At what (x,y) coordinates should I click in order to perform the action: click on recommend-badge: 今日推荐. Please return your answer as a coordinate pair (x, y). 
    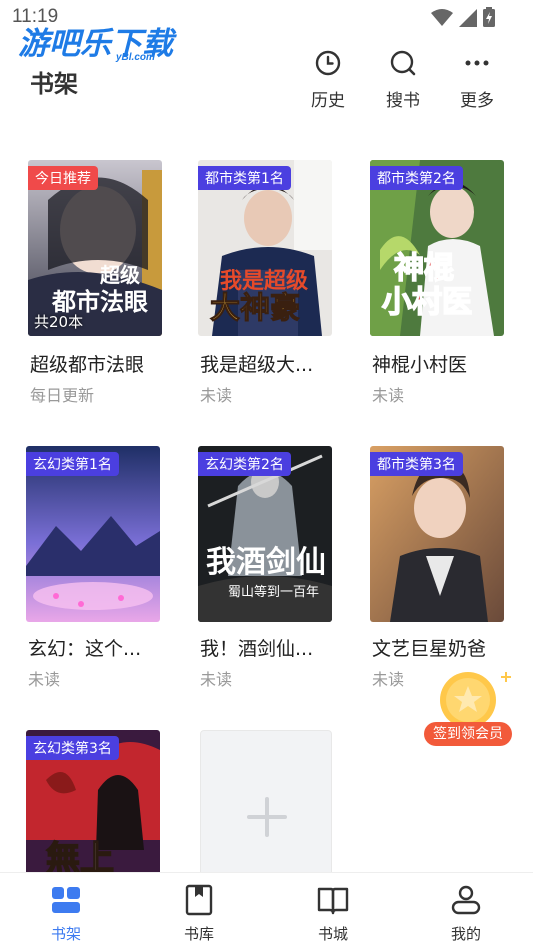
    Looking at the image, I should click on (63, 178).